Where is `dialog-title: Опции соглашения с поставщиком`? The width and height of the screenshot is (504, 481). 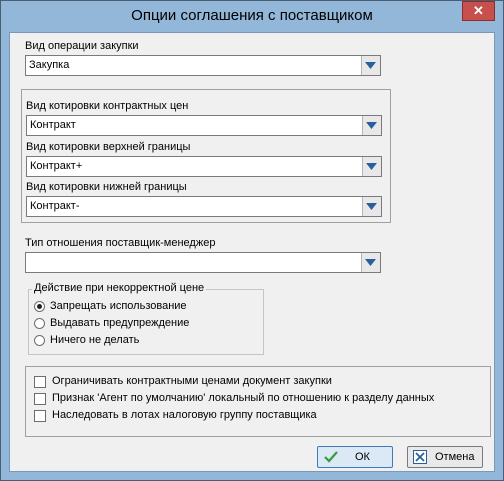 dialog-title: Опции соглашения с поставщиком is located at coordinates (252, 15).